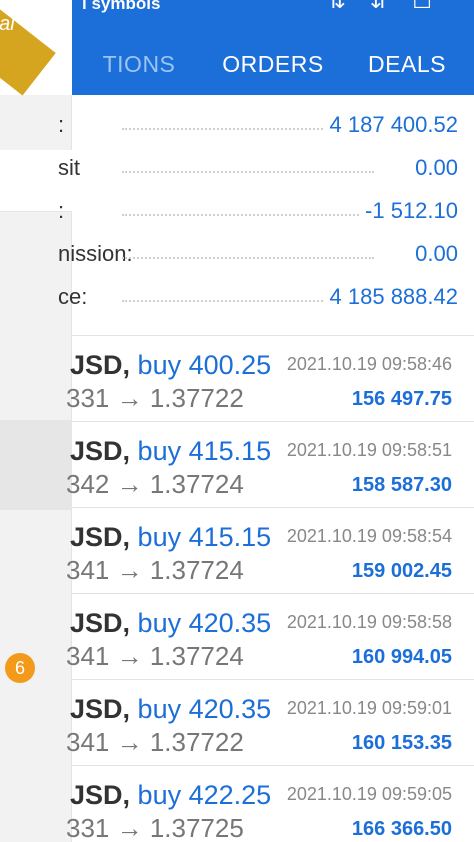 Image resolution: width=474 pixels, height=842 pixels. I want to click on toolbar-icons: ⇅⇵☐, so click(391, 7).